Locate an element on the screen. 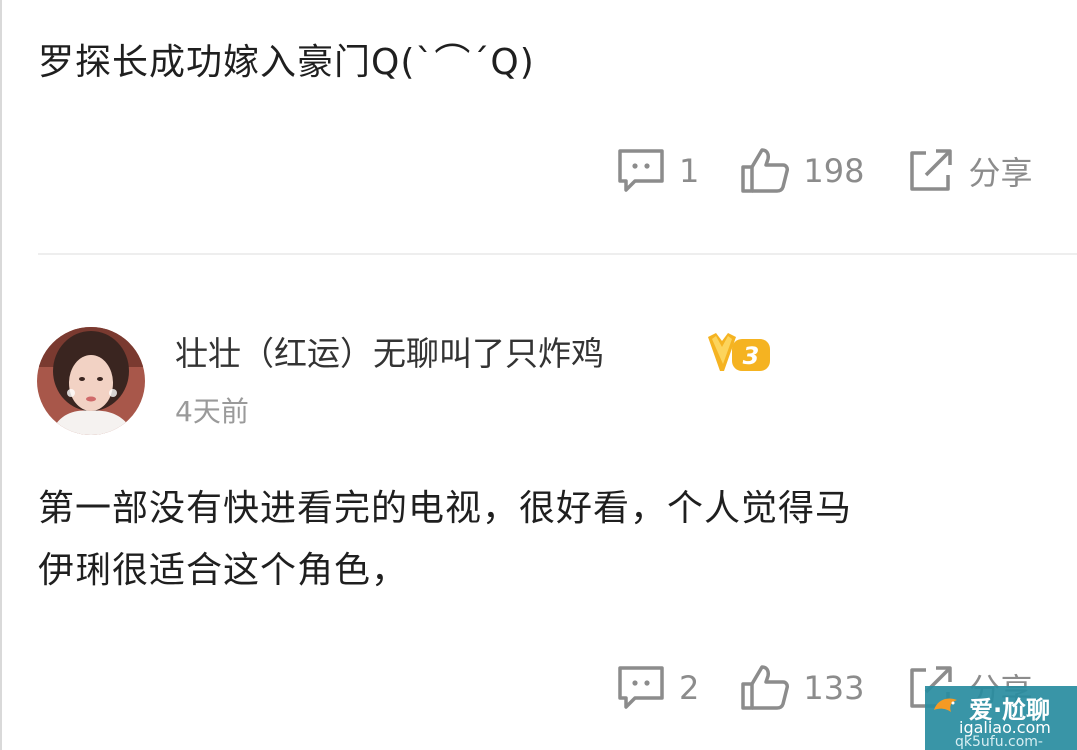 The width and height of the screenshot is (1077, 750). reply-button: 2 is located at coordinates (657, 688).